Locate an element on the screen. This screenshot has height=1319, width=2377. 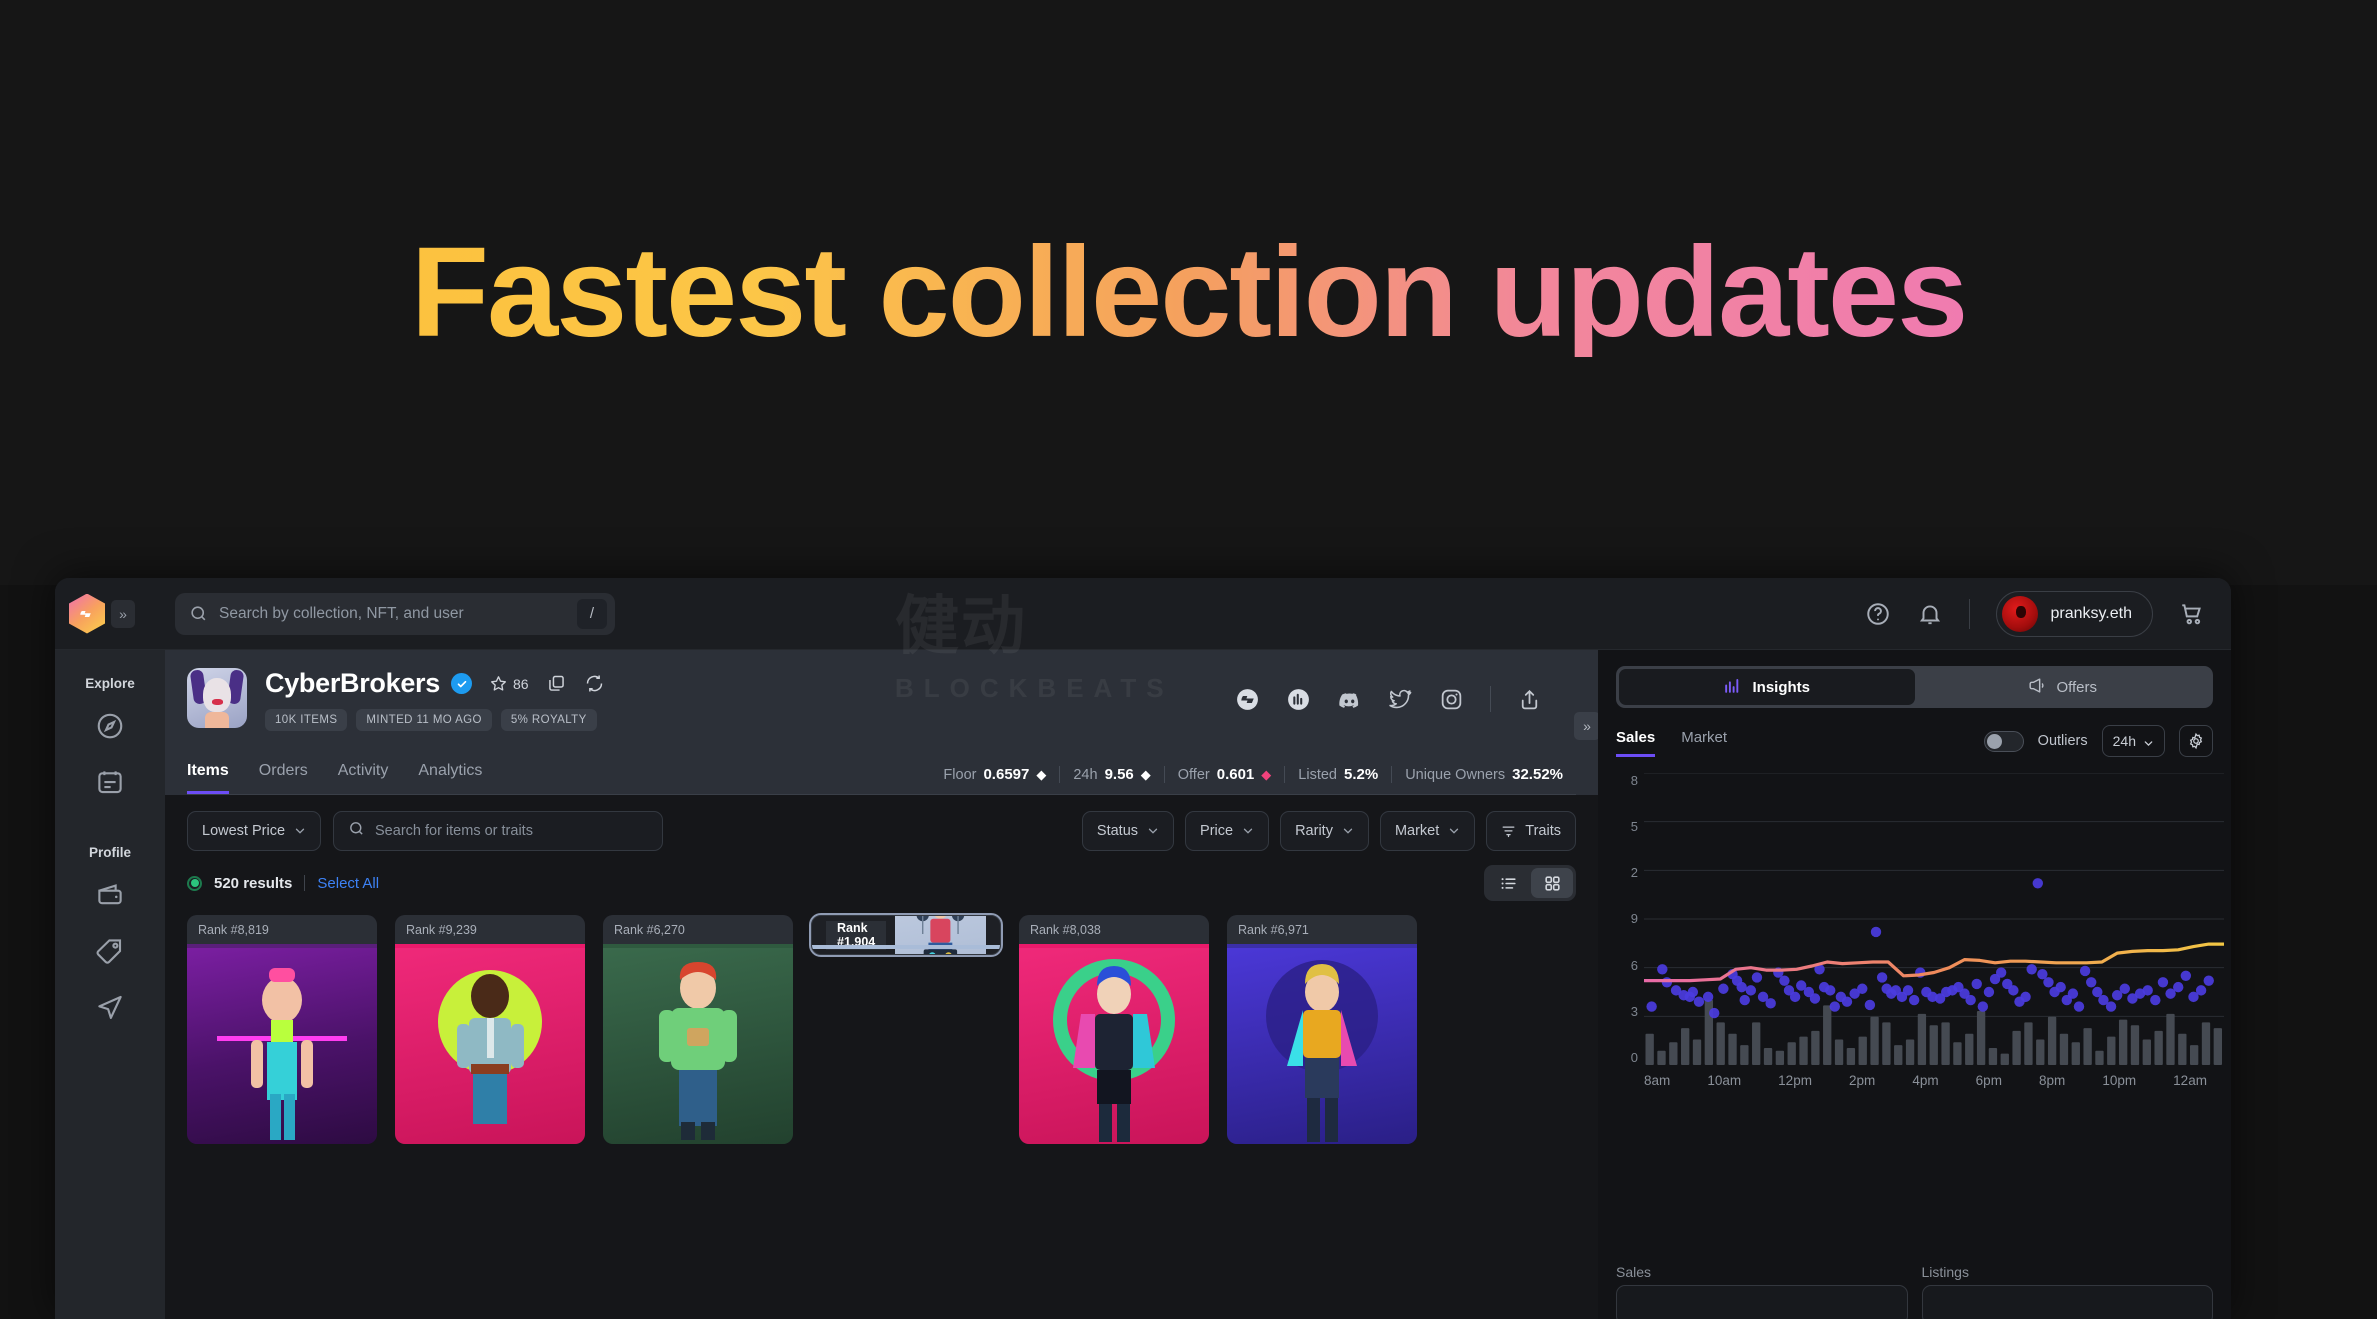
grid-view-button is located at coordinates (1552, 883).